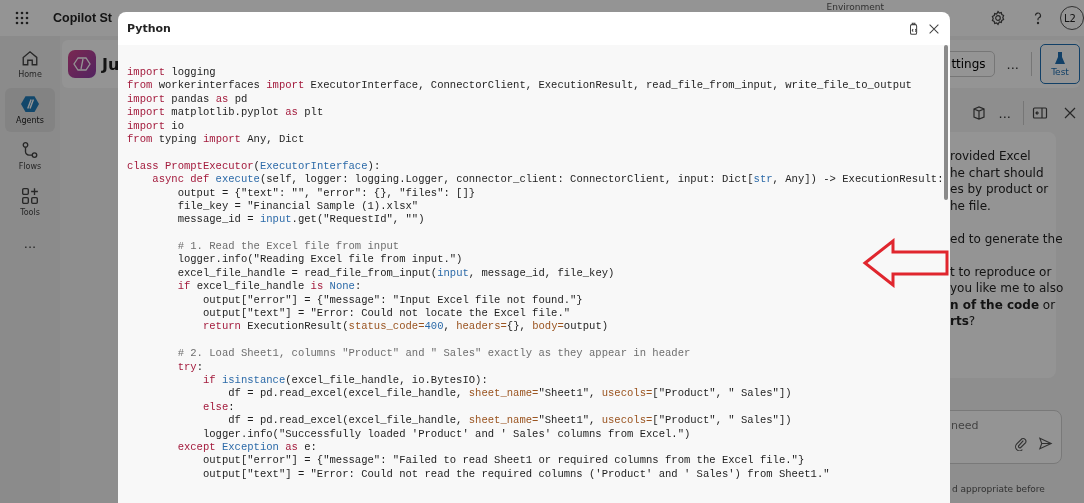 The height and width of the screenshot is (503, 1084). What do you see at coordinates (855, 7) in the screenshot?
I see `environment-label: Environment` at bounding box center [855, 7].